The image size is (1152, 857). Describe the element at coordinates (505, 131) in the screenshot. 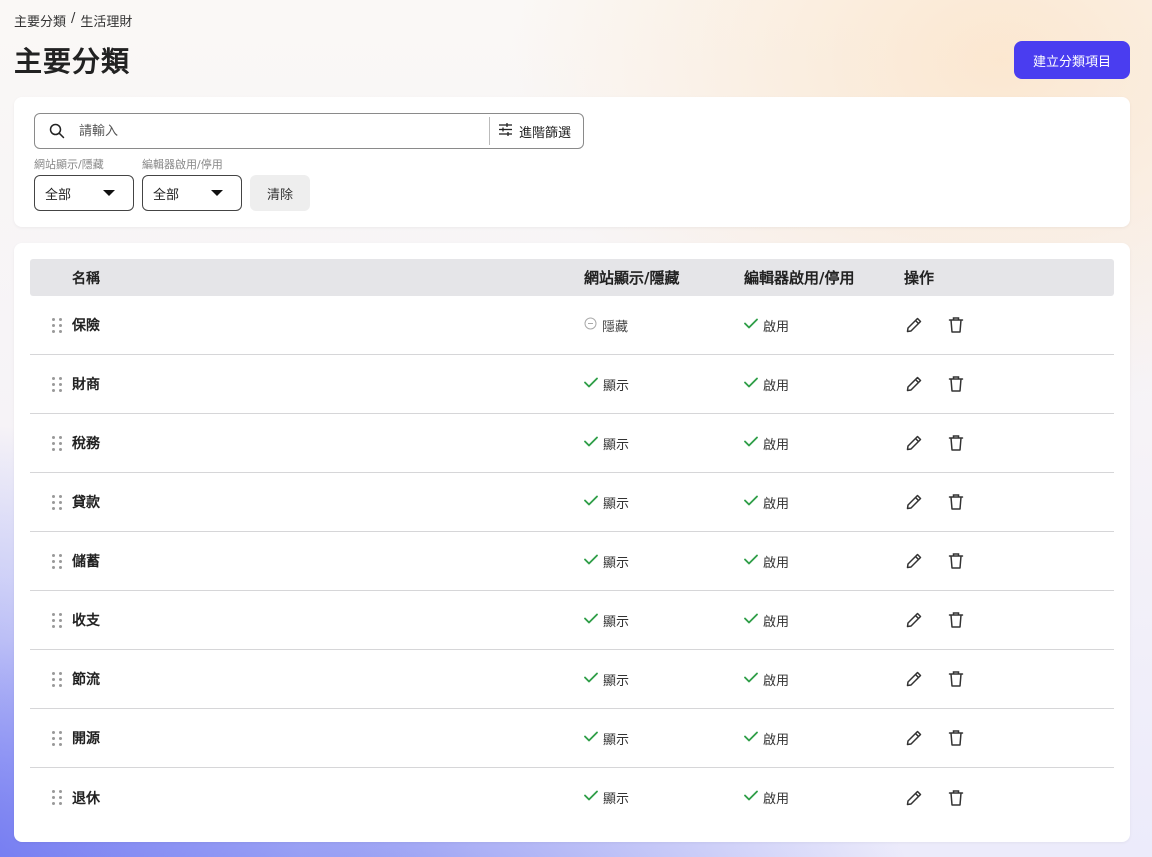

I see `sliders-icon` at that location.